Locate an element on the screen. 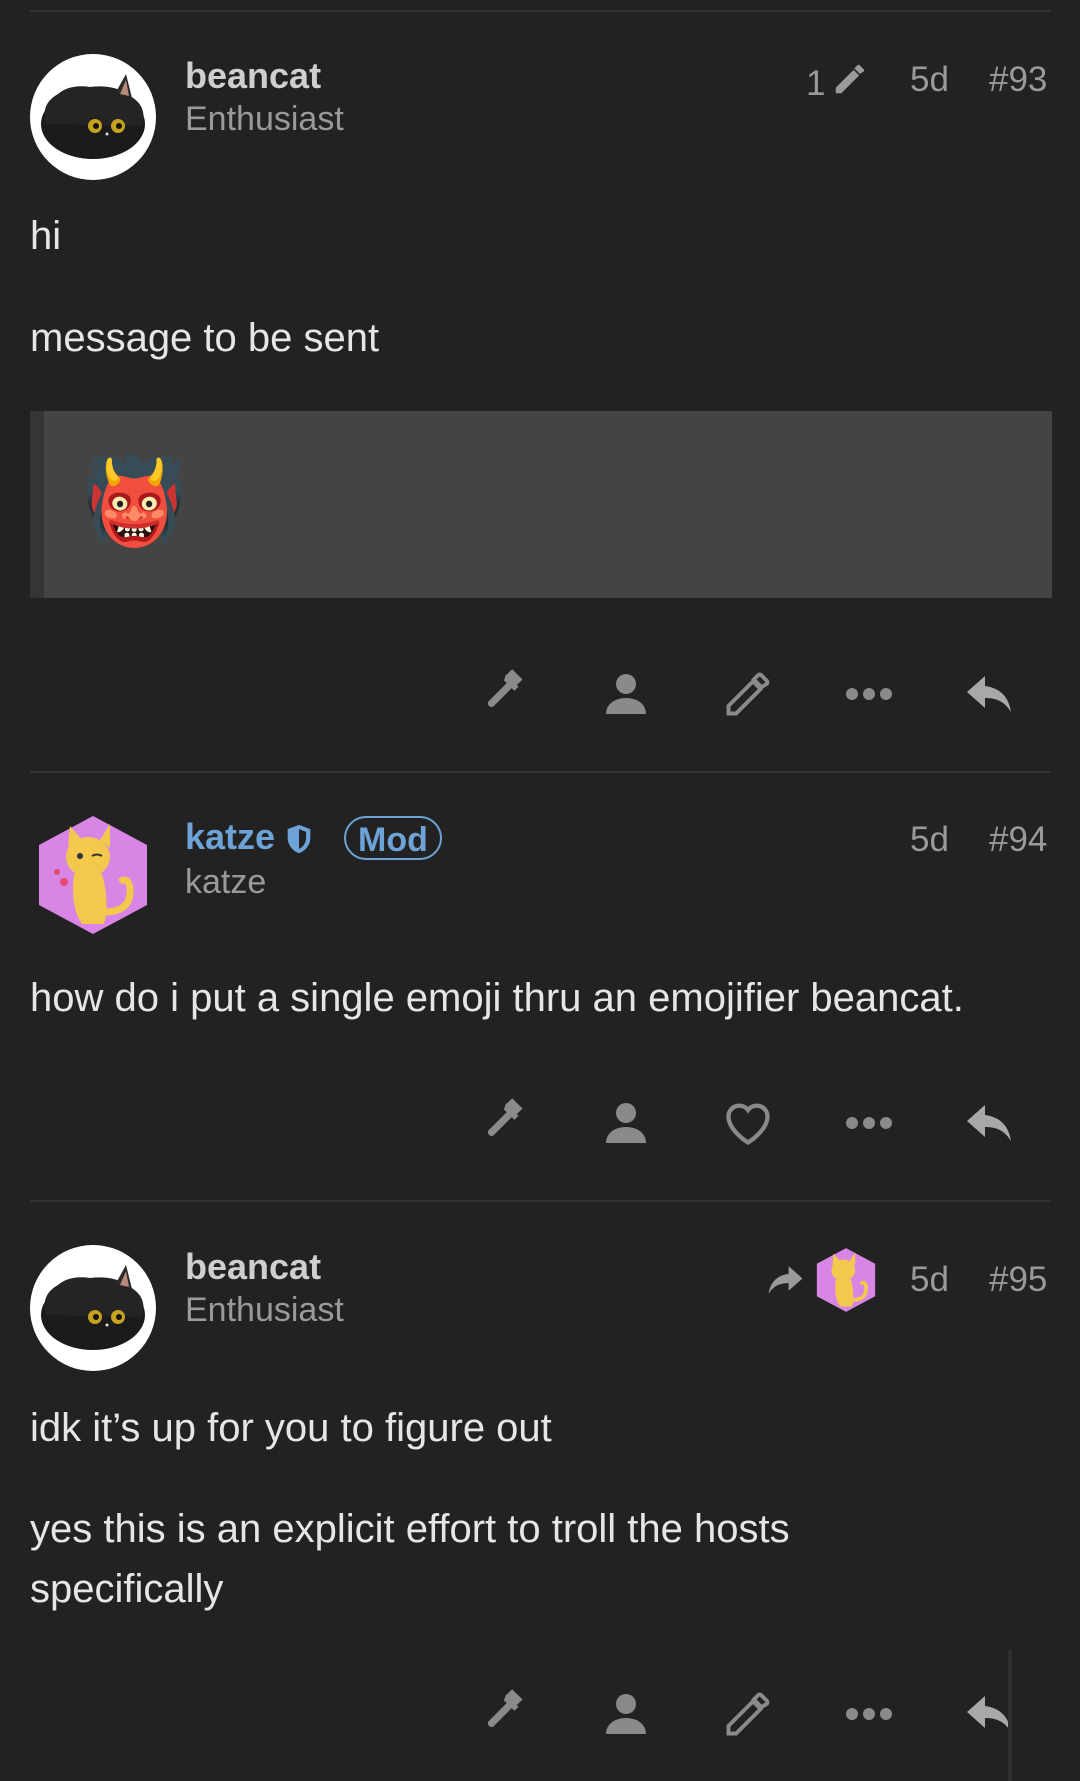 Image resolution: width=1080 pixels, height=1781 pixels. katze-small-avatar is located at coordinates (846, 1280).